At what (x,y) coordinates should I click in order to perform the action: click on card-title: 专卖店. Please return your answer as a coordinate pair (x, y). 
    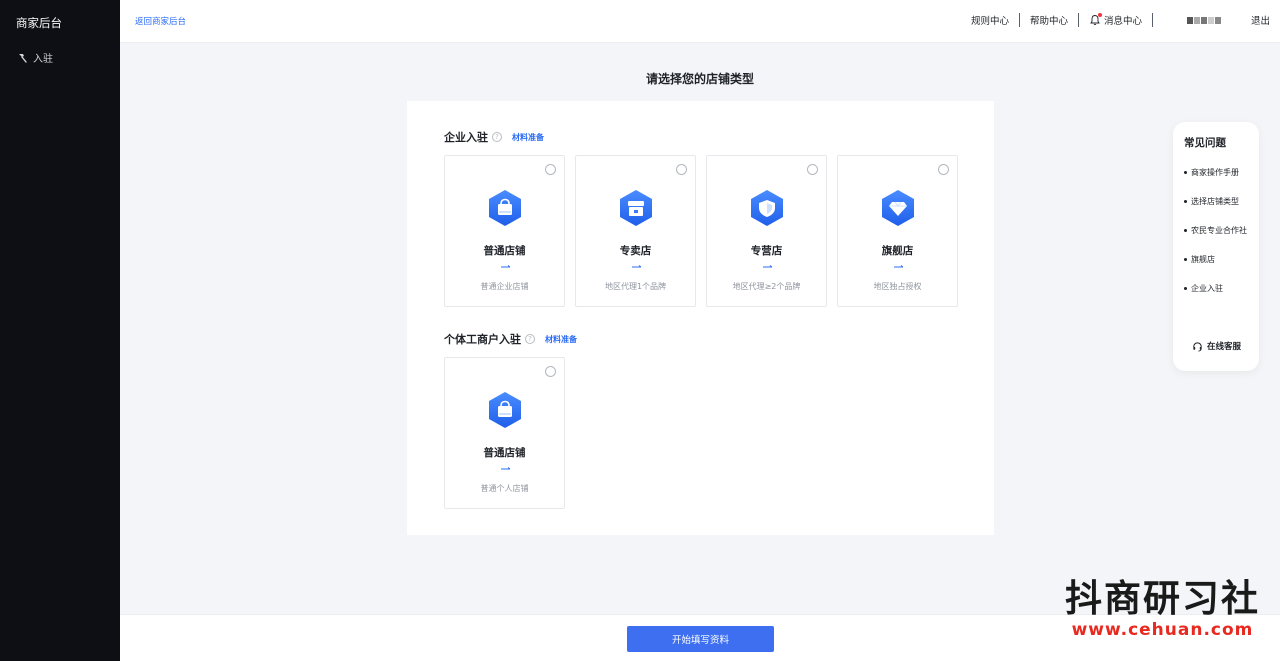
    Looking at the image, I should click on (635, 251).